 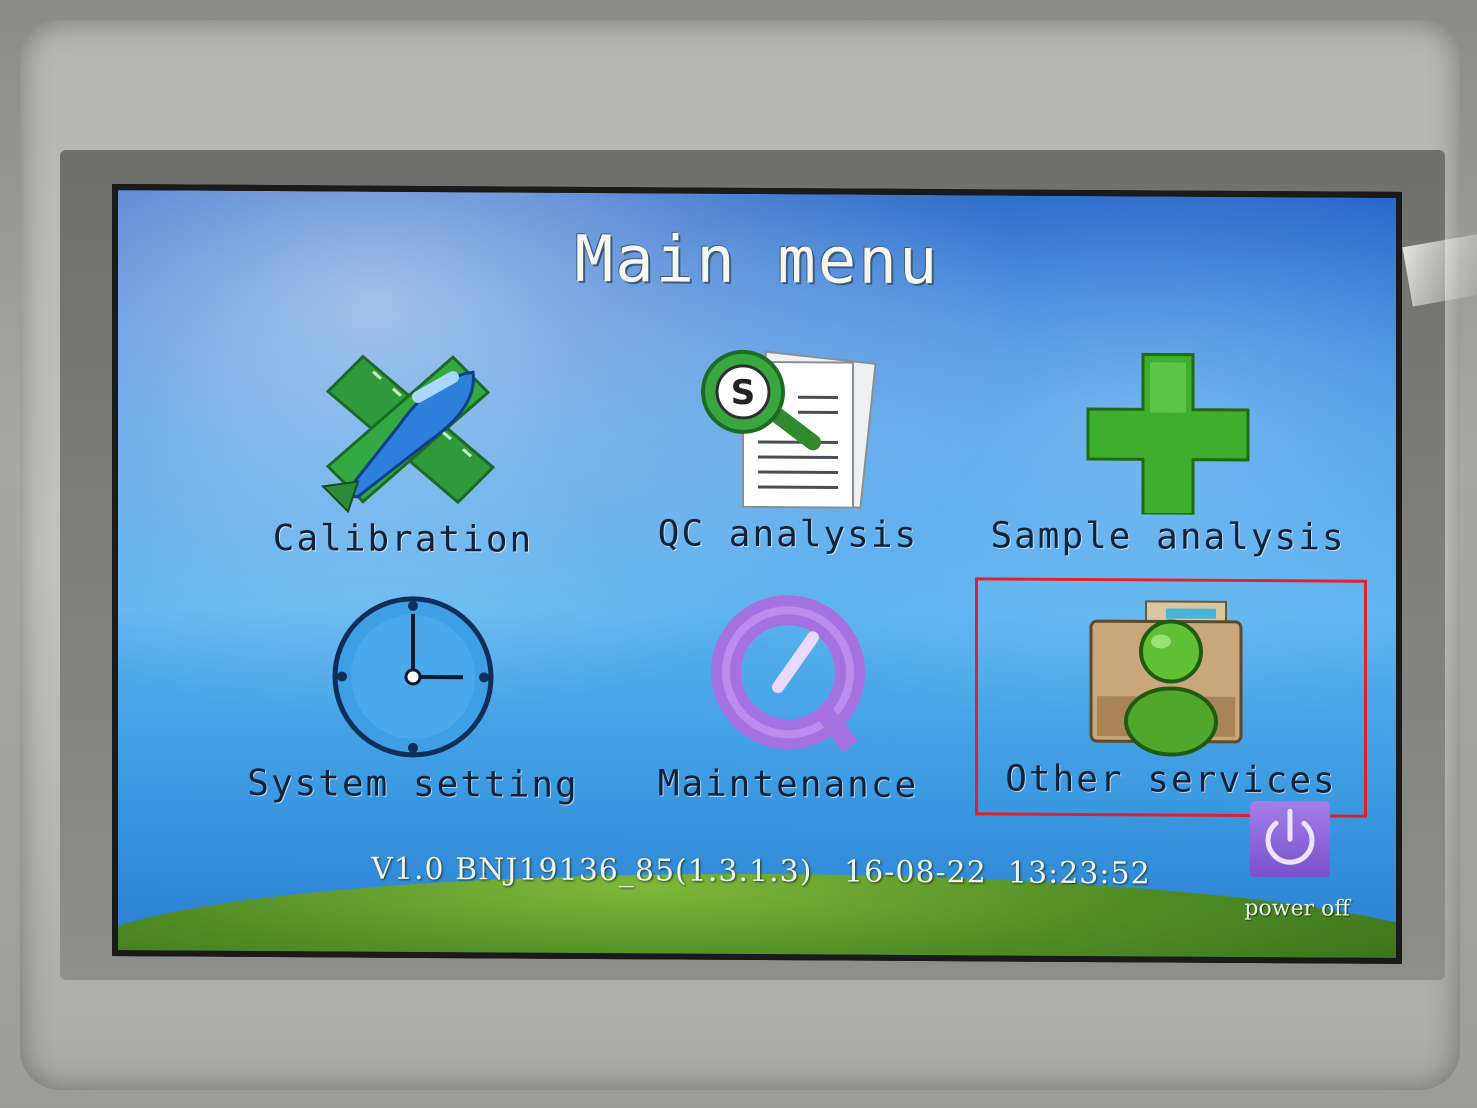 I want to click on clock-icon, so click(x=413, y=676).